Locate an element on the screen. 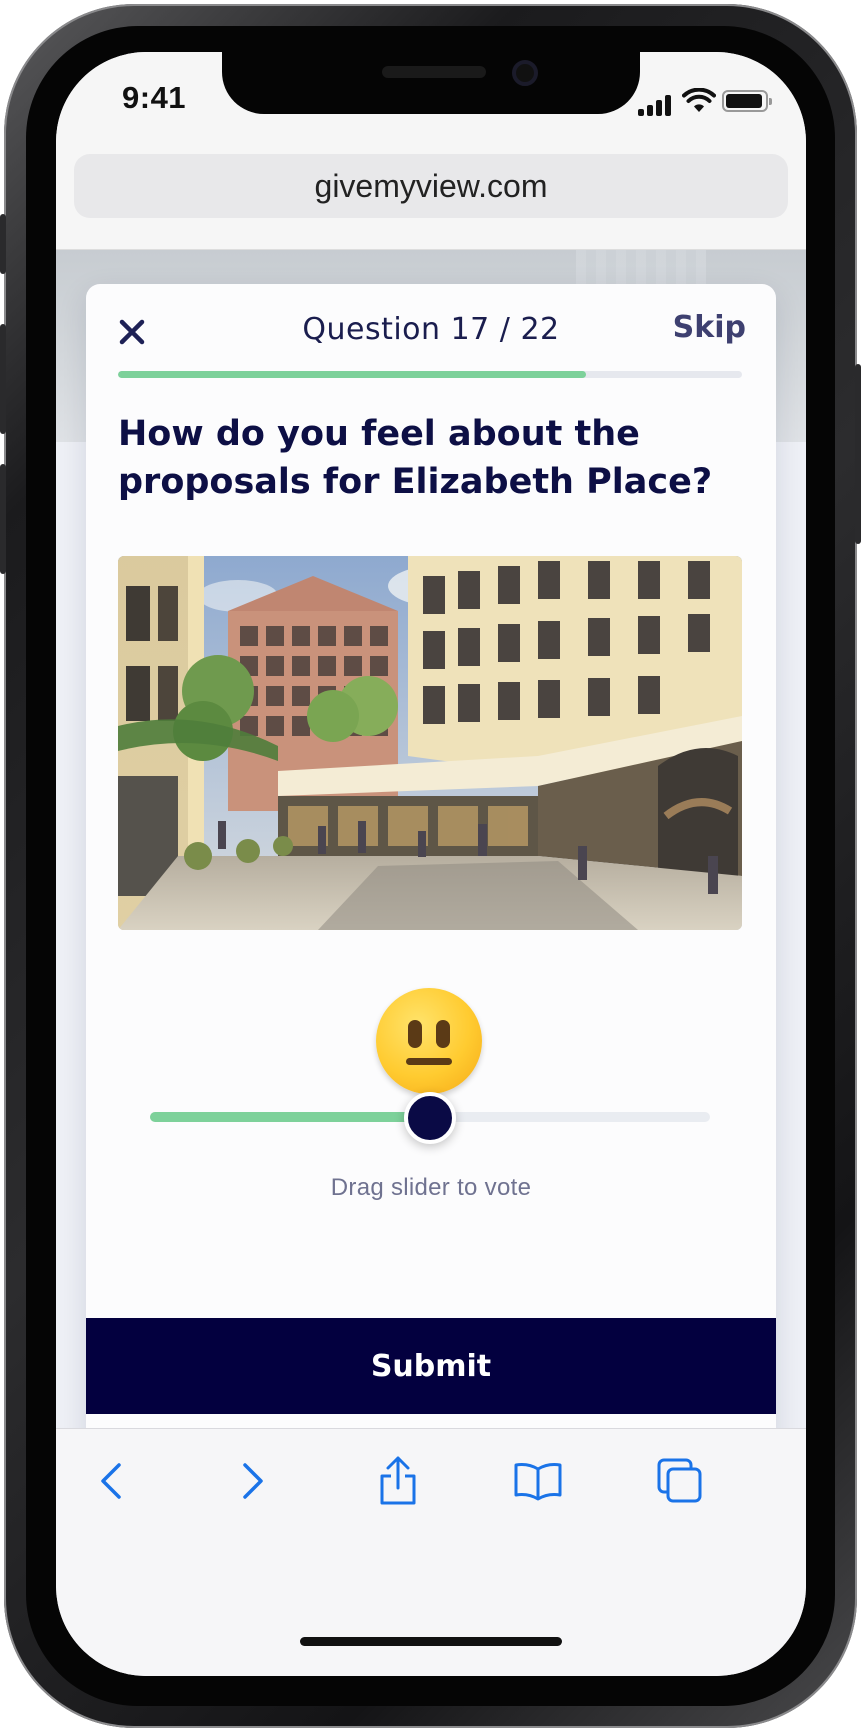 This screenshot has height=1732, width=861. progress-bar is located at coordinates (430, 374).